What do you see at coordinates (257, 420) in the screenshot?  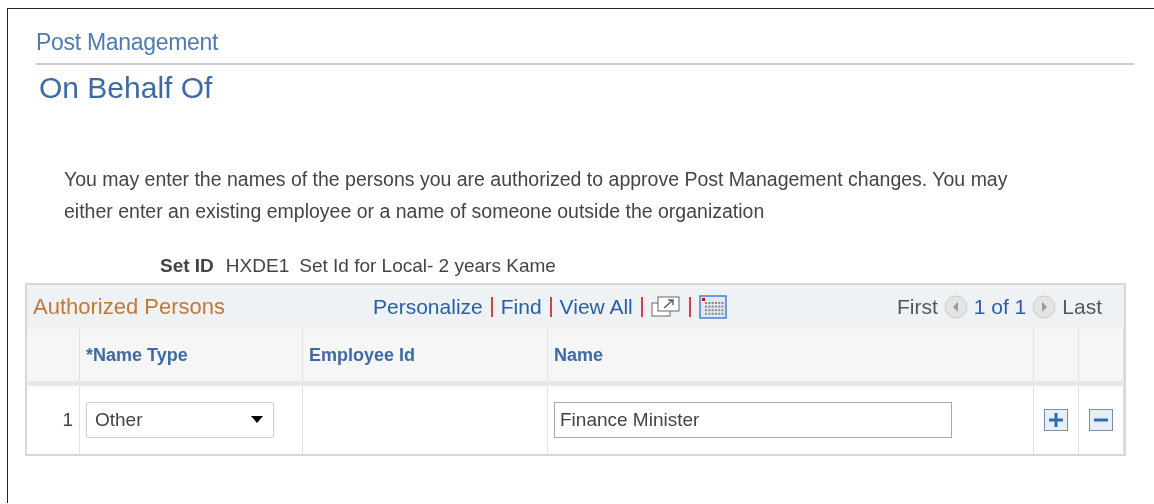 I see `caret-icon` at bounding box center [257, 420].